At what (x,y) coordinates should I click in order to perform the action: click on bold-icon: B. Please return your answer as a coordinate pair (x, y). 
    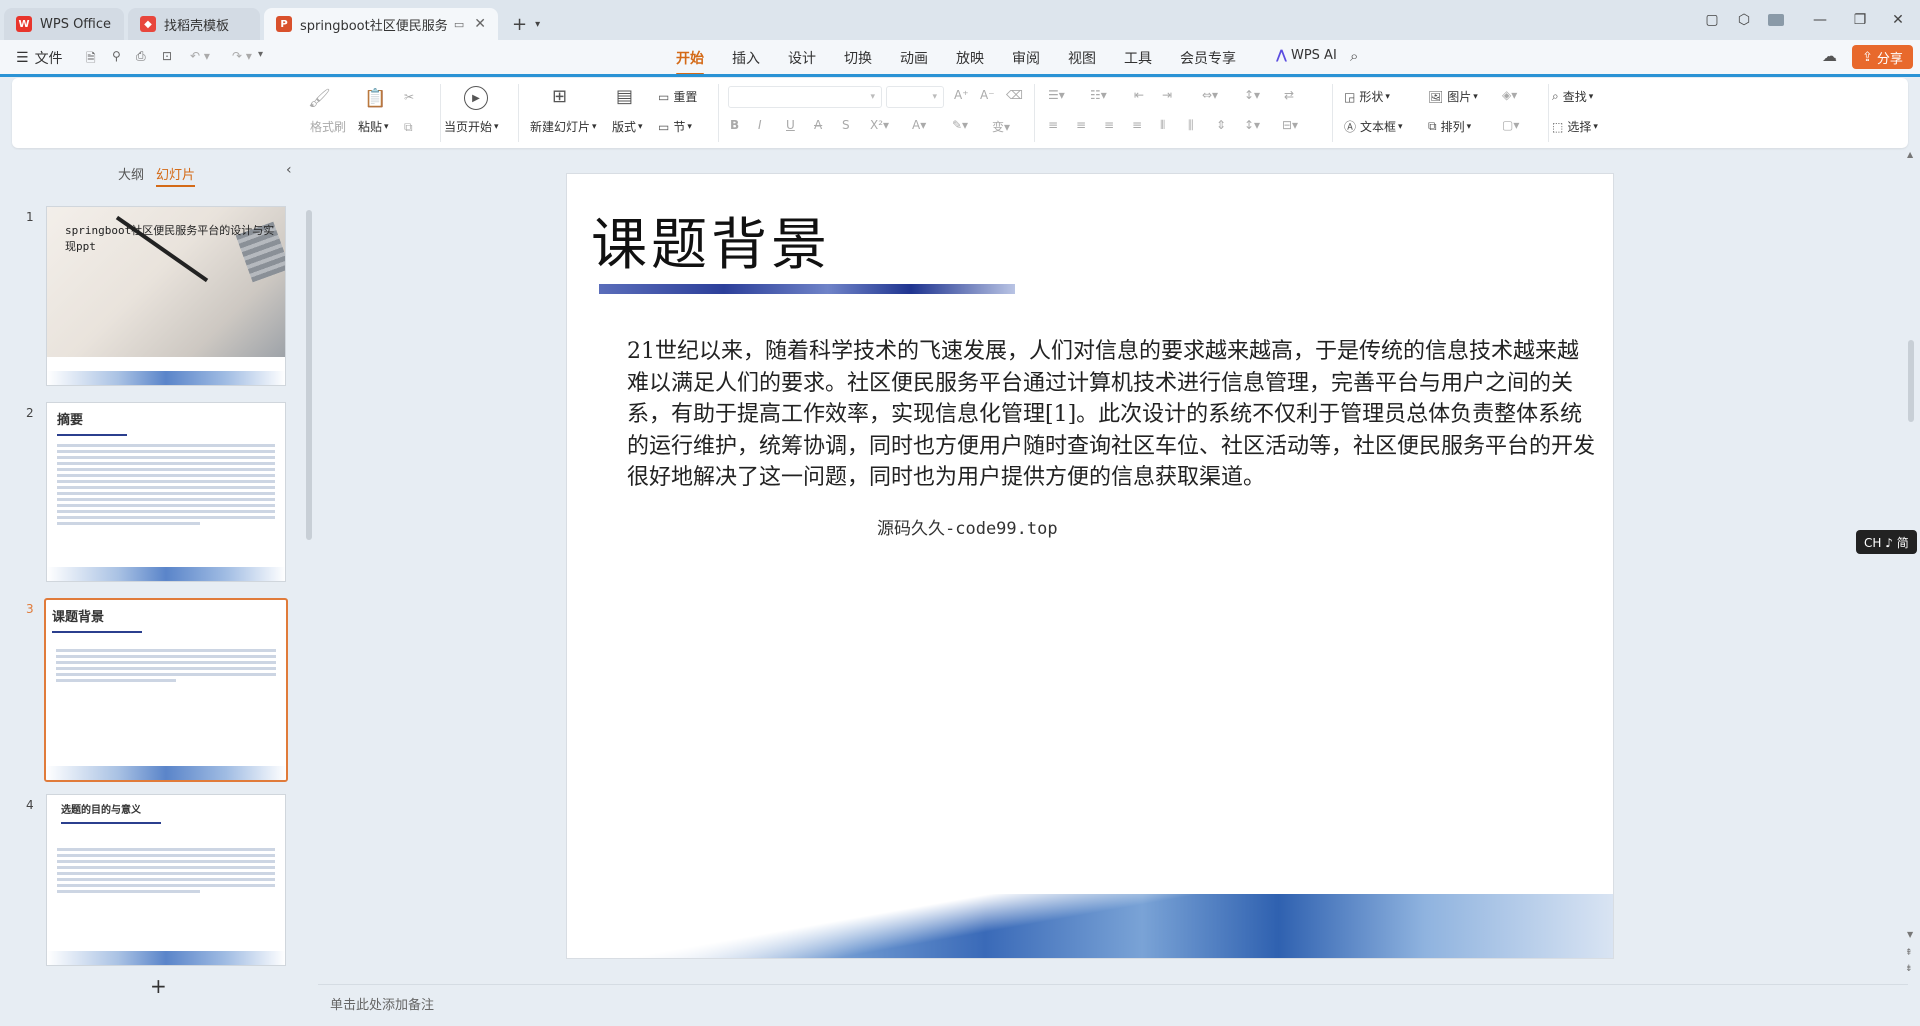
    Looking at the image, I should click on (734, 125).